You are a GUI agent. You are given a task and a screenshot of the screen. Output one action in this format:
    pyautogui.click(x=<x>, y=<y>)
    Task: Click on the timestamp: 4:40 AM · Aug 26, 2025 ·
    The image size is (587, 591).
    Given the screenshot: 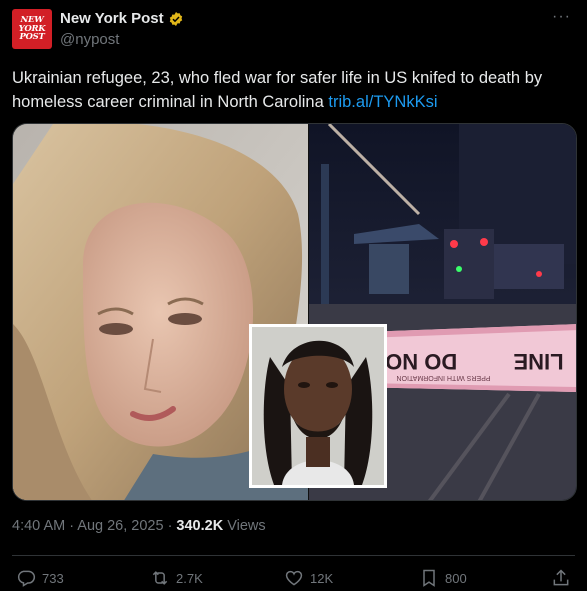 What is the action you would take?
    pyautogui.click(x=92, y=526)
    